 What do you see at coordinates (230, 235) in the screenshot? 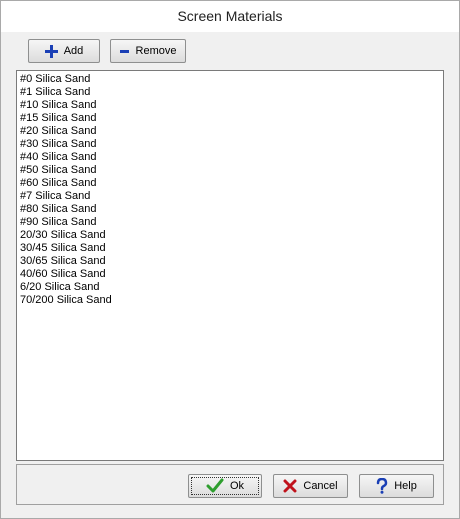
I see `list-item: 20/30 Silica Sand` at bounding box center [230, 235].